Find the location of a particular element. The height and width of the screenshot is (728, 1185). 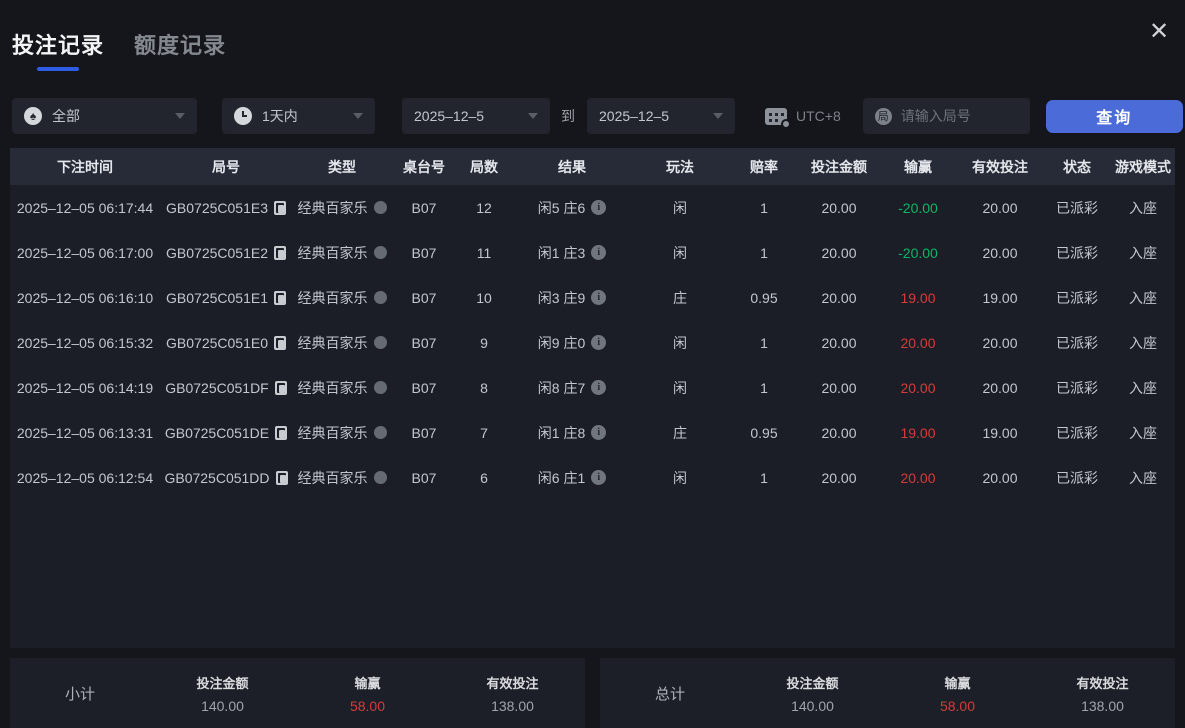

cell-time: 2025–12–05 06:14:19 is located at coordinates (85, 387).